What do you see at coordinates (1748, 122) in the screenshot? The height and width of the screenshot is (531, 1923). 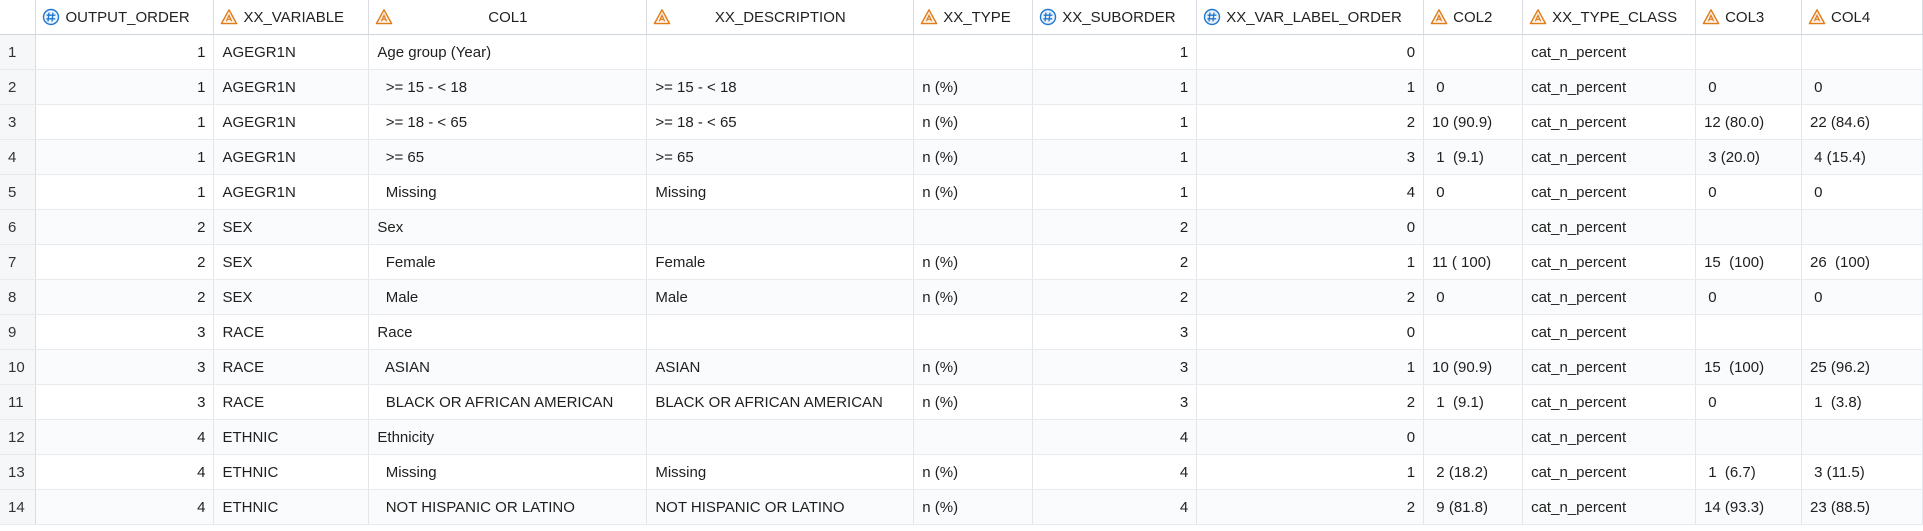 I see `cell-col3: 12 (80.0)` at bounding box center [1748, 122].